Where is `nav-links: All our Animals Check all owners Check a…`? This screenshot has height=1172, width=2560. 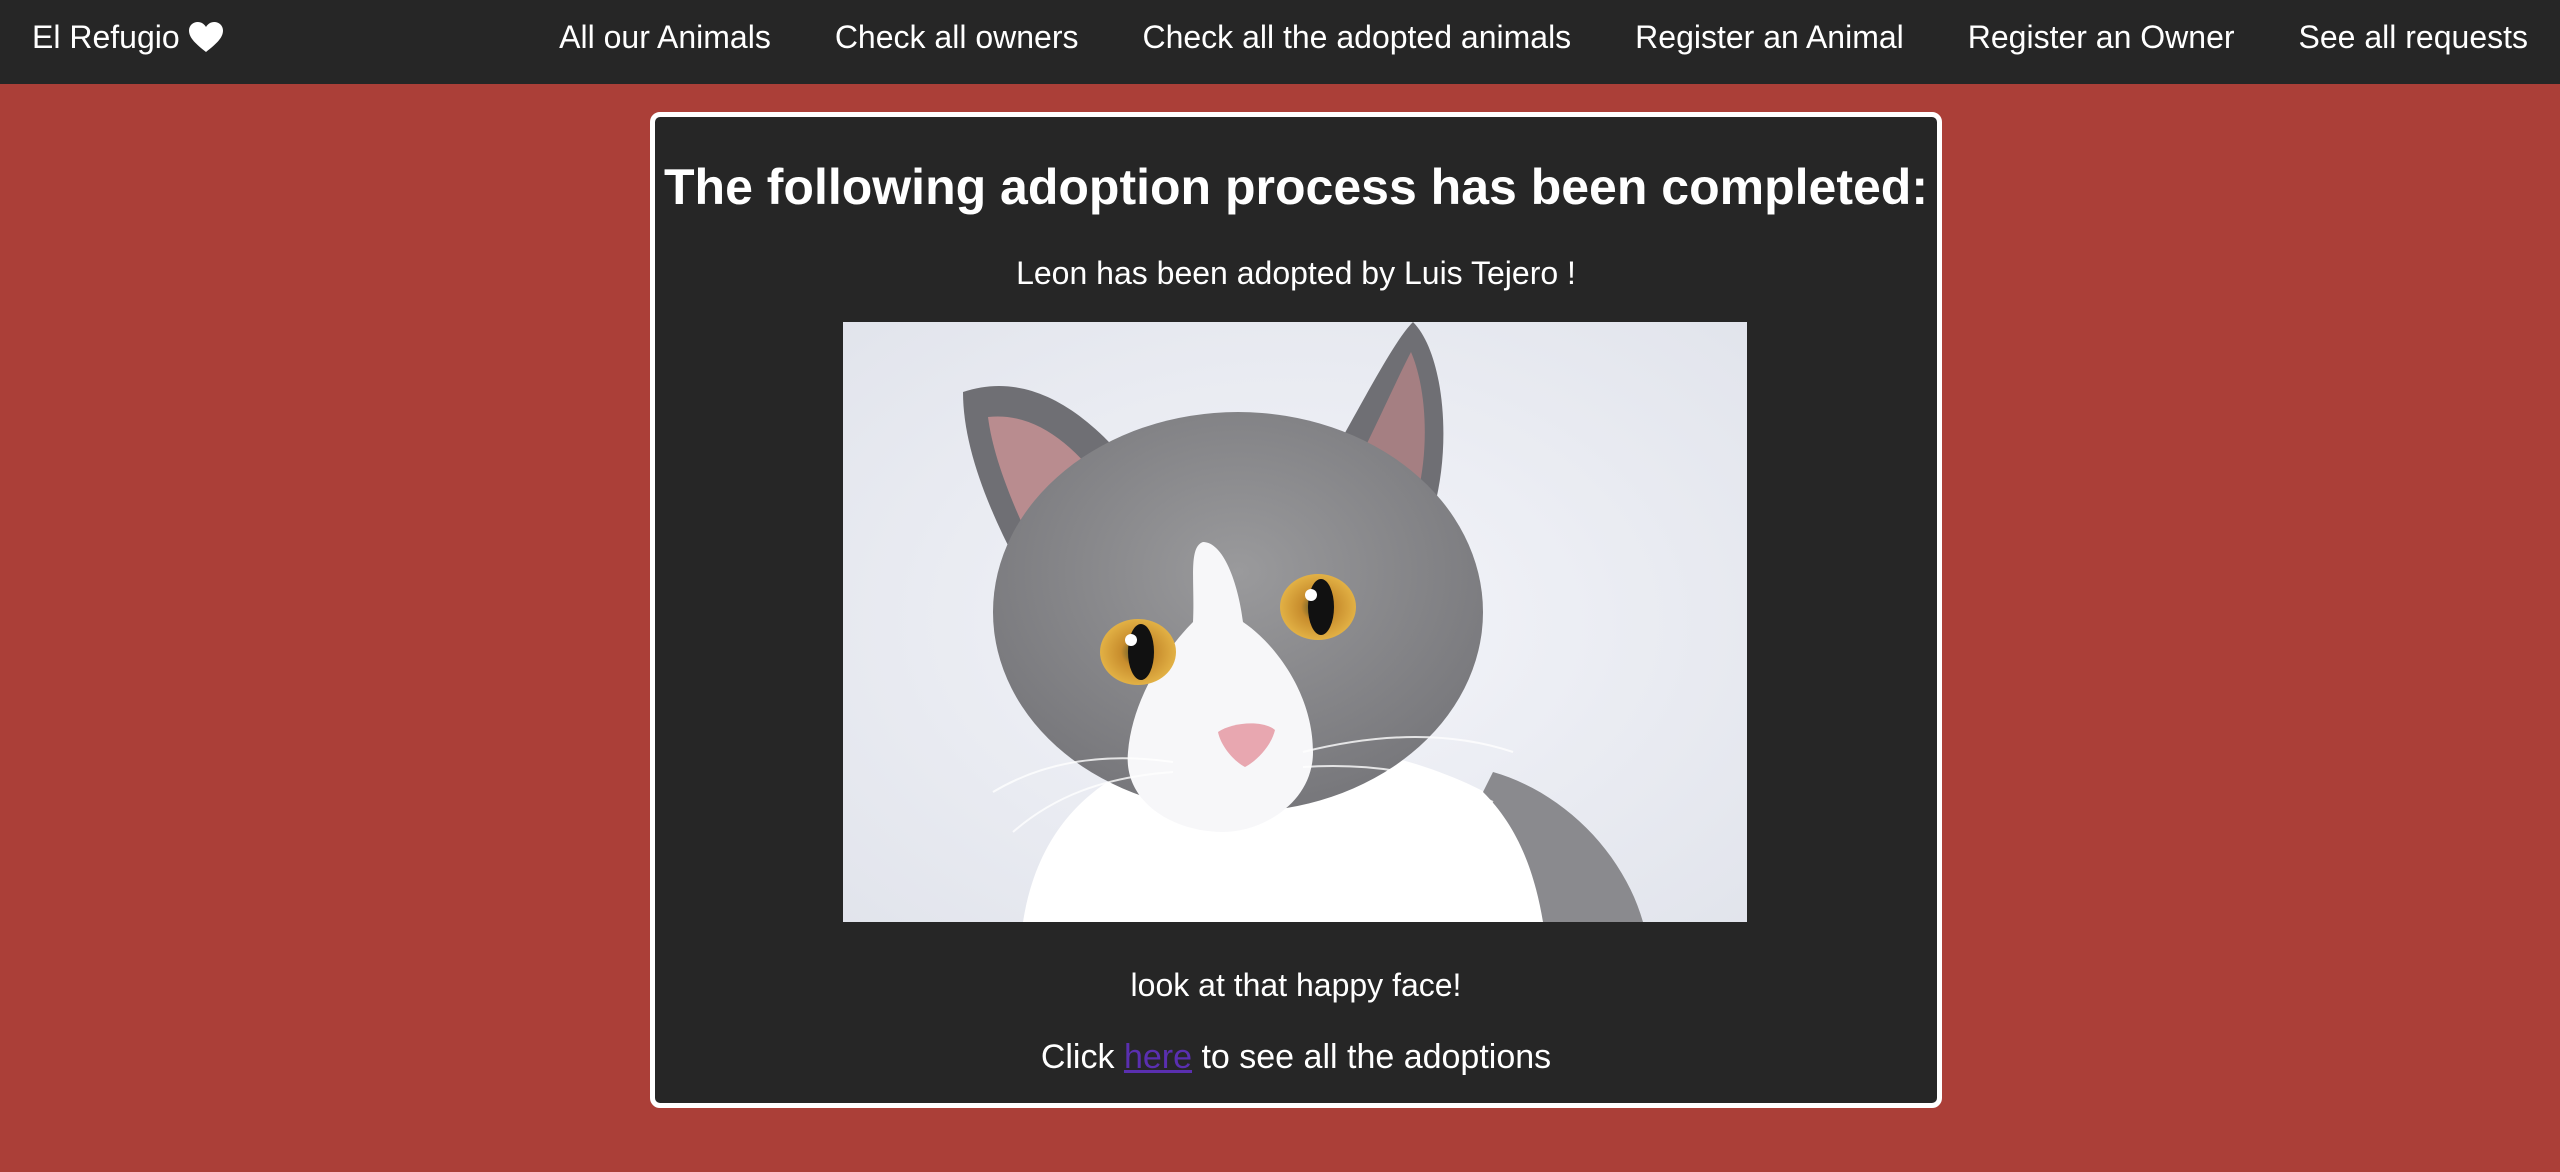
nav-links: All our Animals Check all owners Check a… is located at coordinates (1543, 37).